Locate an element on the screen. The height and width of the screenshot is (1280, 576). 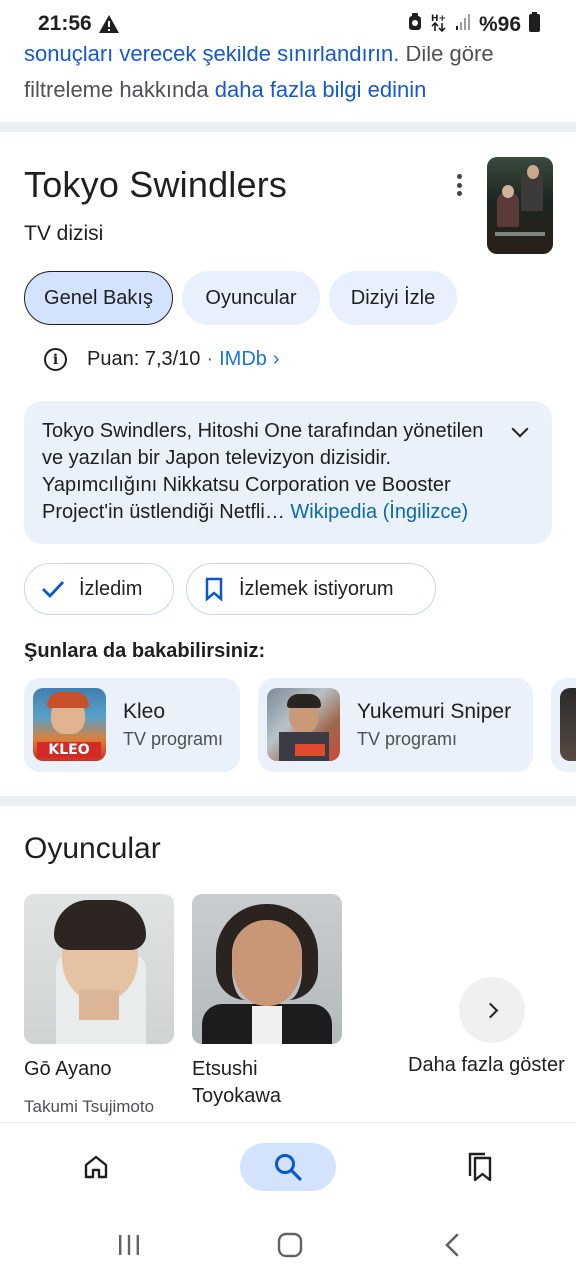
cast-name: Etsushi Toyokawa is located at coordinates (267, 1083).